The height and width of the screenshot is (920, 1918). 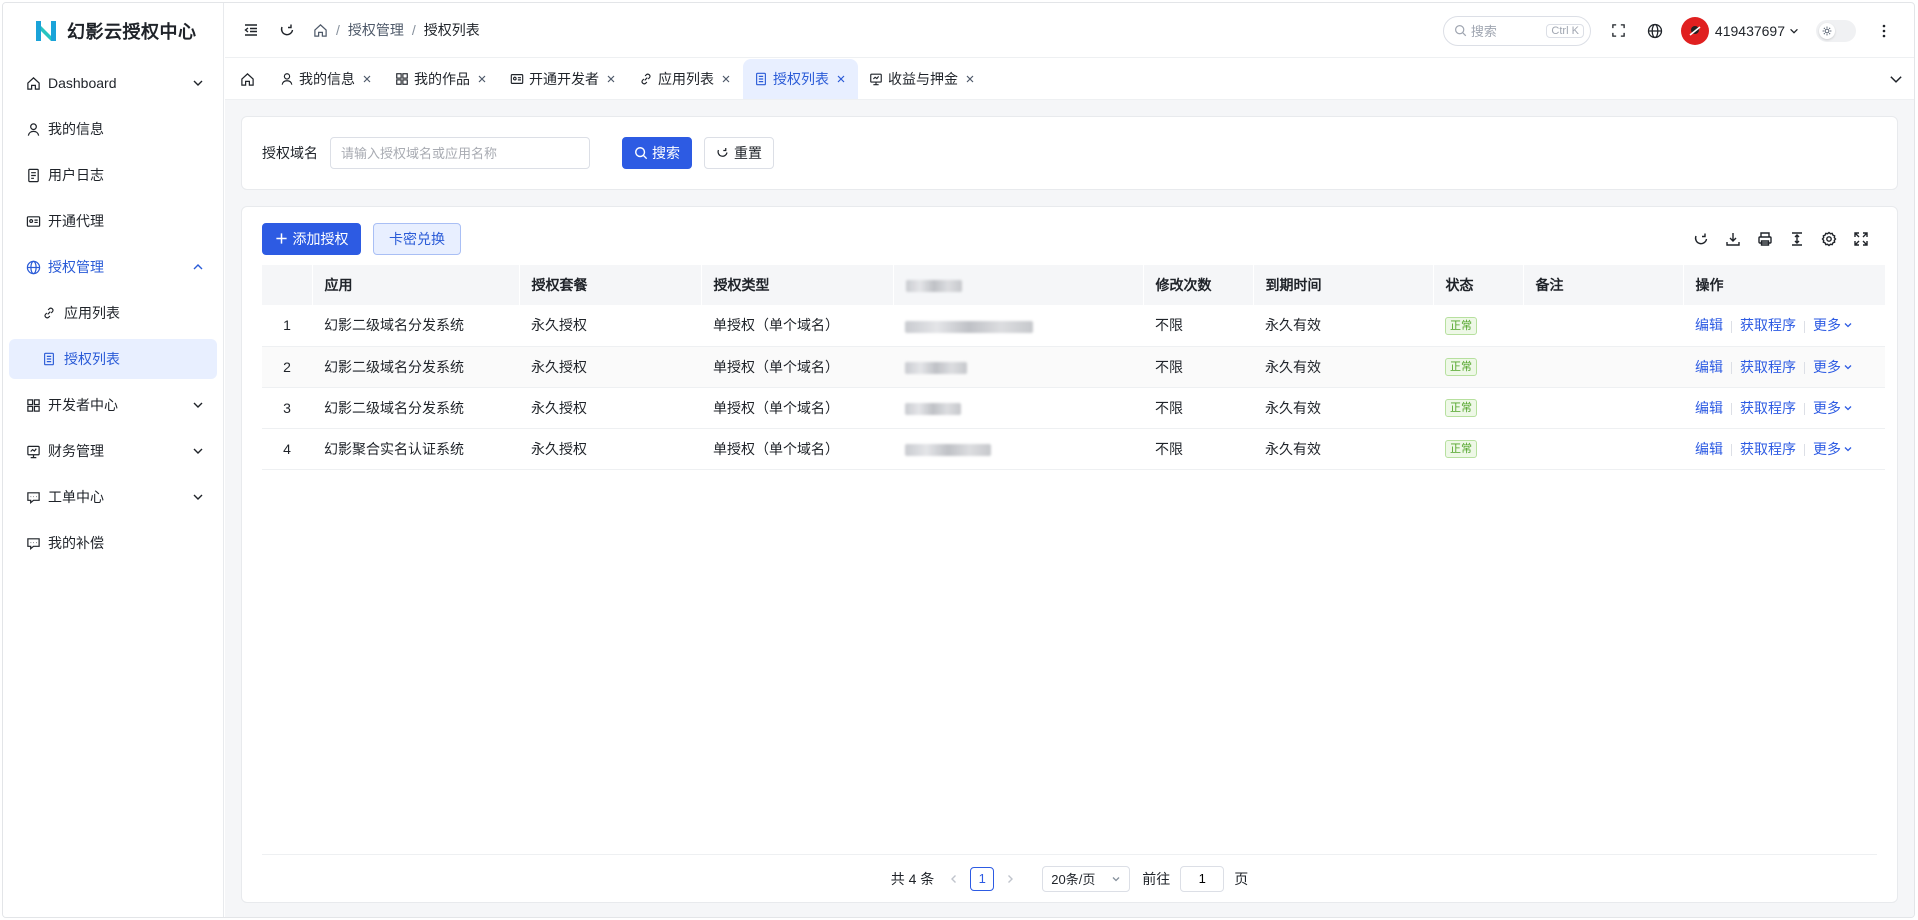 I want to click on tab-auth-list: 授权列表, so click(x=800, y=79).